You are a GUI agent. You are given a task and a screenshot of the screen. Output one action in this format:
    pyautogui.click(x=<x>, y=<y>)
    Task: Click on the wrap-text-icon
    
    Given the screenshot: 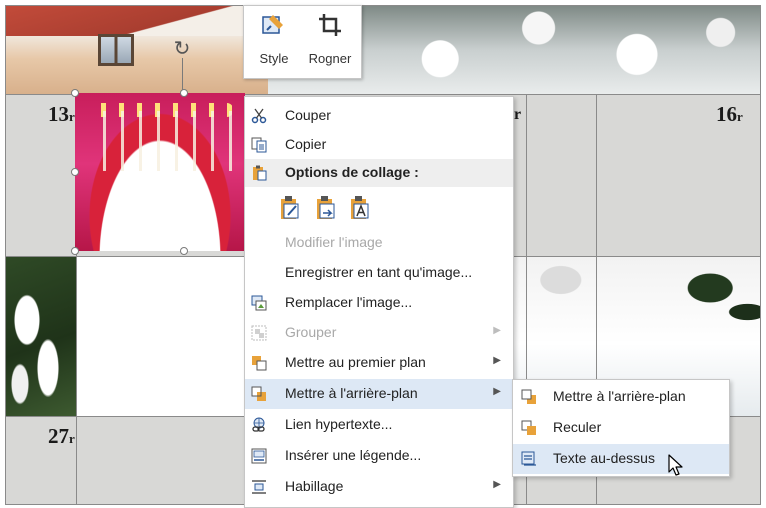 What is the action you would take?
    pyautogui.click(x=259, y=487)
    